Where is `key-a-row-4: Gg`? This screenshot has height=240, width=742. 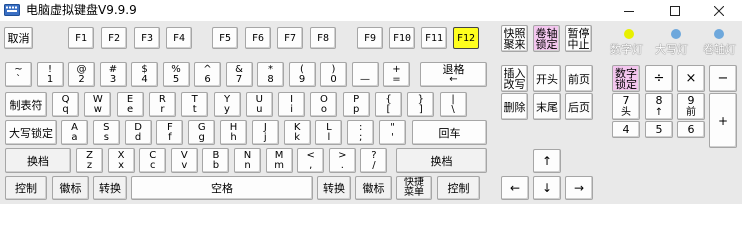
key-a-row-4: Gg is located at coordinates (202, 132).